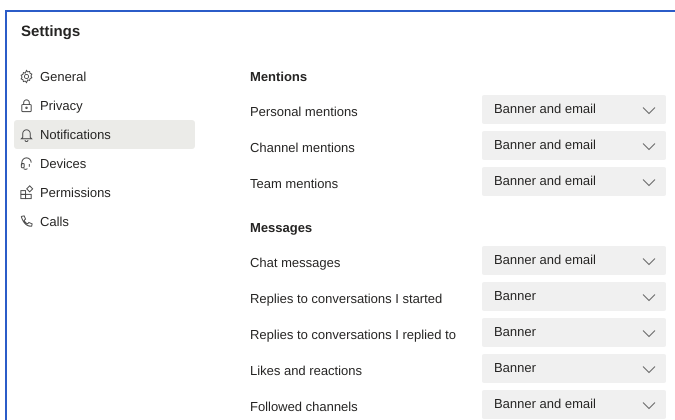 The width and height of the screenshot is (675, 420). I want to click on setting-label: Team mentions, so click(294, 183).